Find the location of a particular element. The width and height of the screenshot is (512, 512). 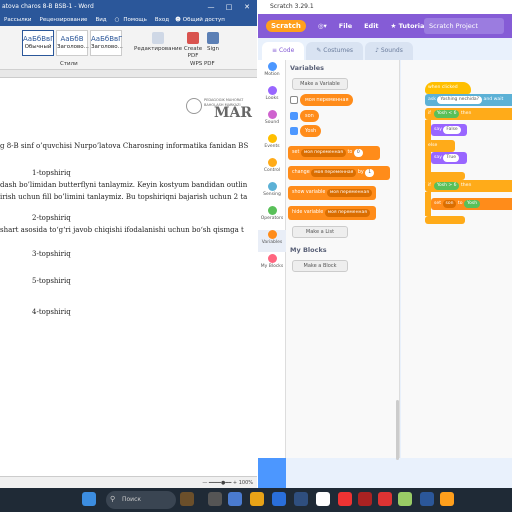

edge-icon is located at coordinates (279, 499).